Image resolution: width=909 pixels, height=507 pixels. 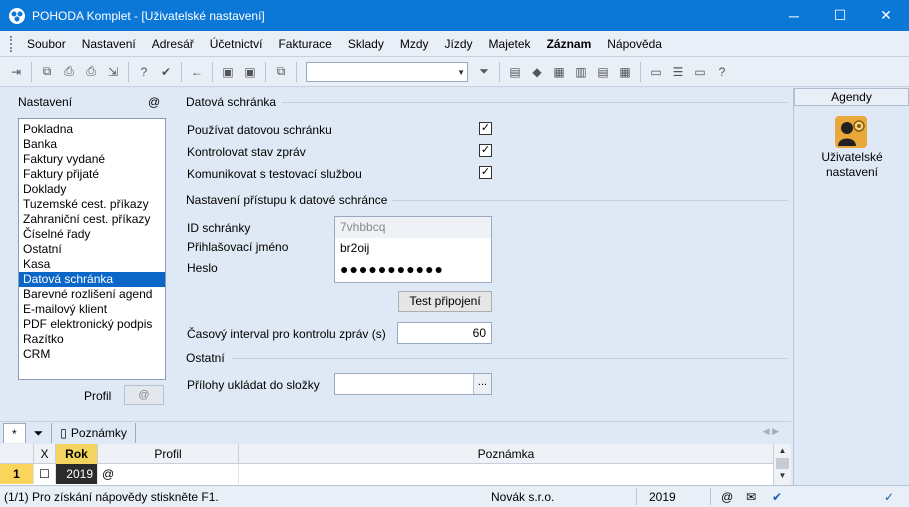 What do you see at coordinates (506, 474) in the screenshot?
I see `cell-poznamka` at bounding box center [506, 474].